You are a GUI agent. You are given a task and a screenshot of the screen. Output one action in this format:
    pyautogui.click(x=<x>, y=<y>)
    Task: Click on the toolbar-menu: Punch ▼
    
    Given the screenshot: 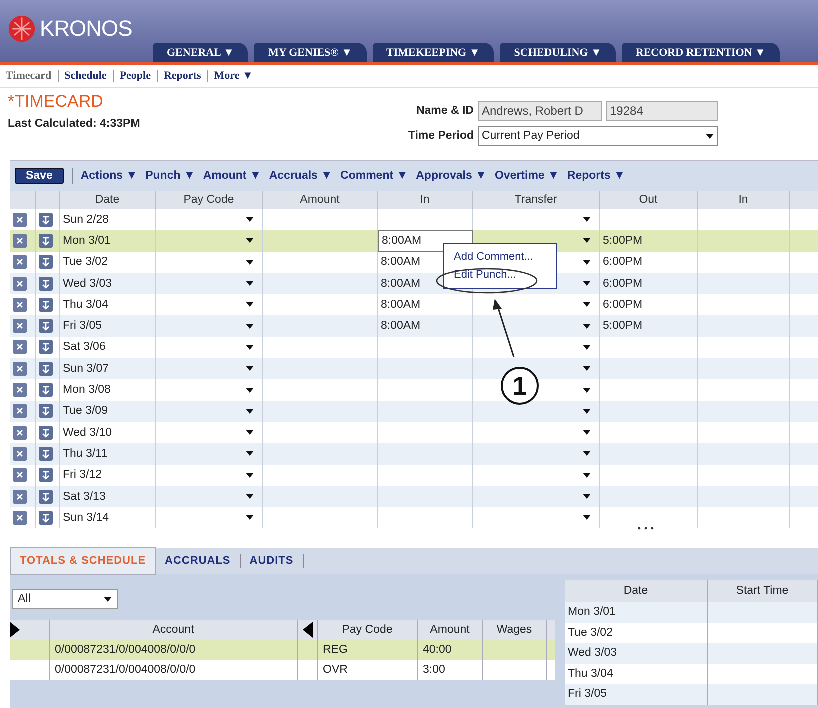 What is the action you would take?
    pyautogui.click(x=171, y=176)
    